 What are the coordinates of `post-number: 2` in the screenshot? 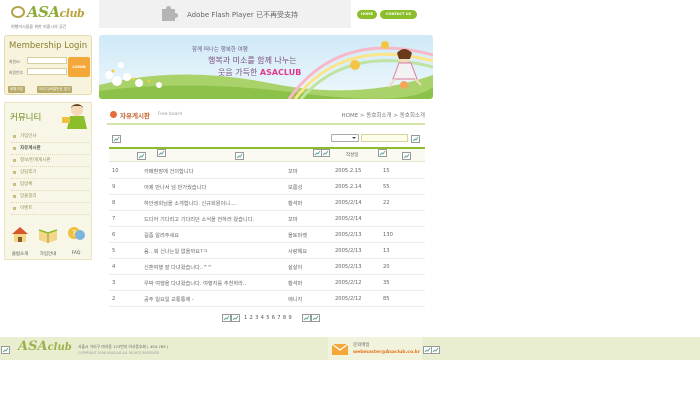 It's located at (114, 299).